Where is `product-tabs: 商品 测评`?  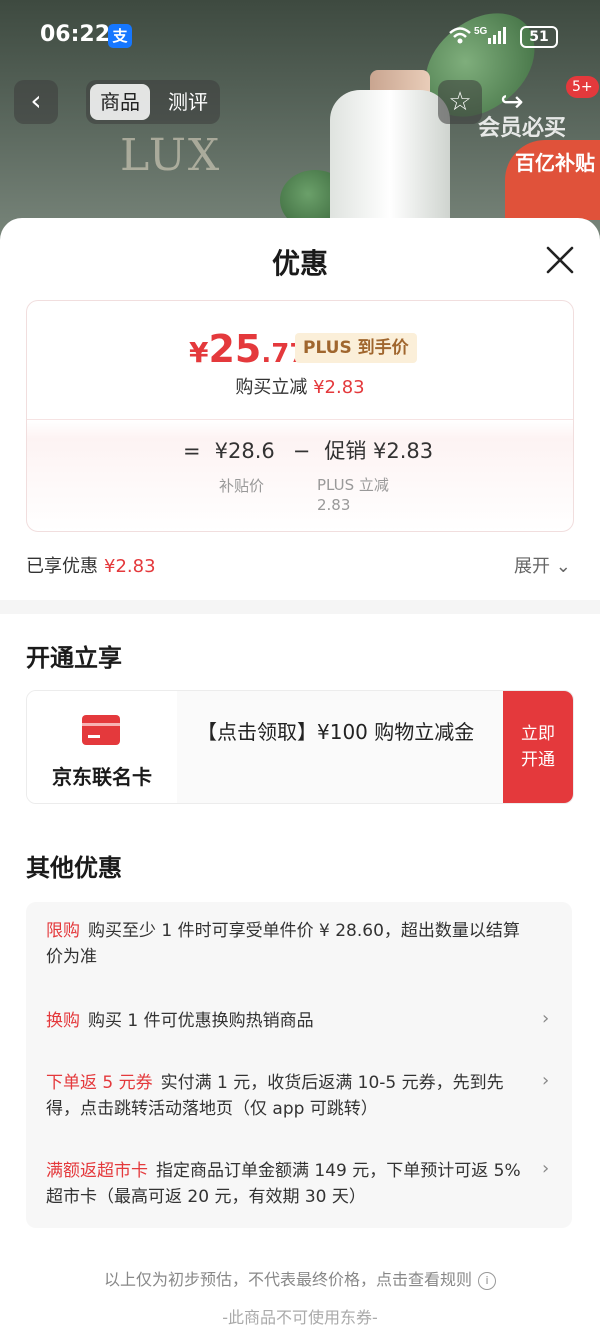
product-tabs: 商品 测评 is located at coordinates (153, 102).